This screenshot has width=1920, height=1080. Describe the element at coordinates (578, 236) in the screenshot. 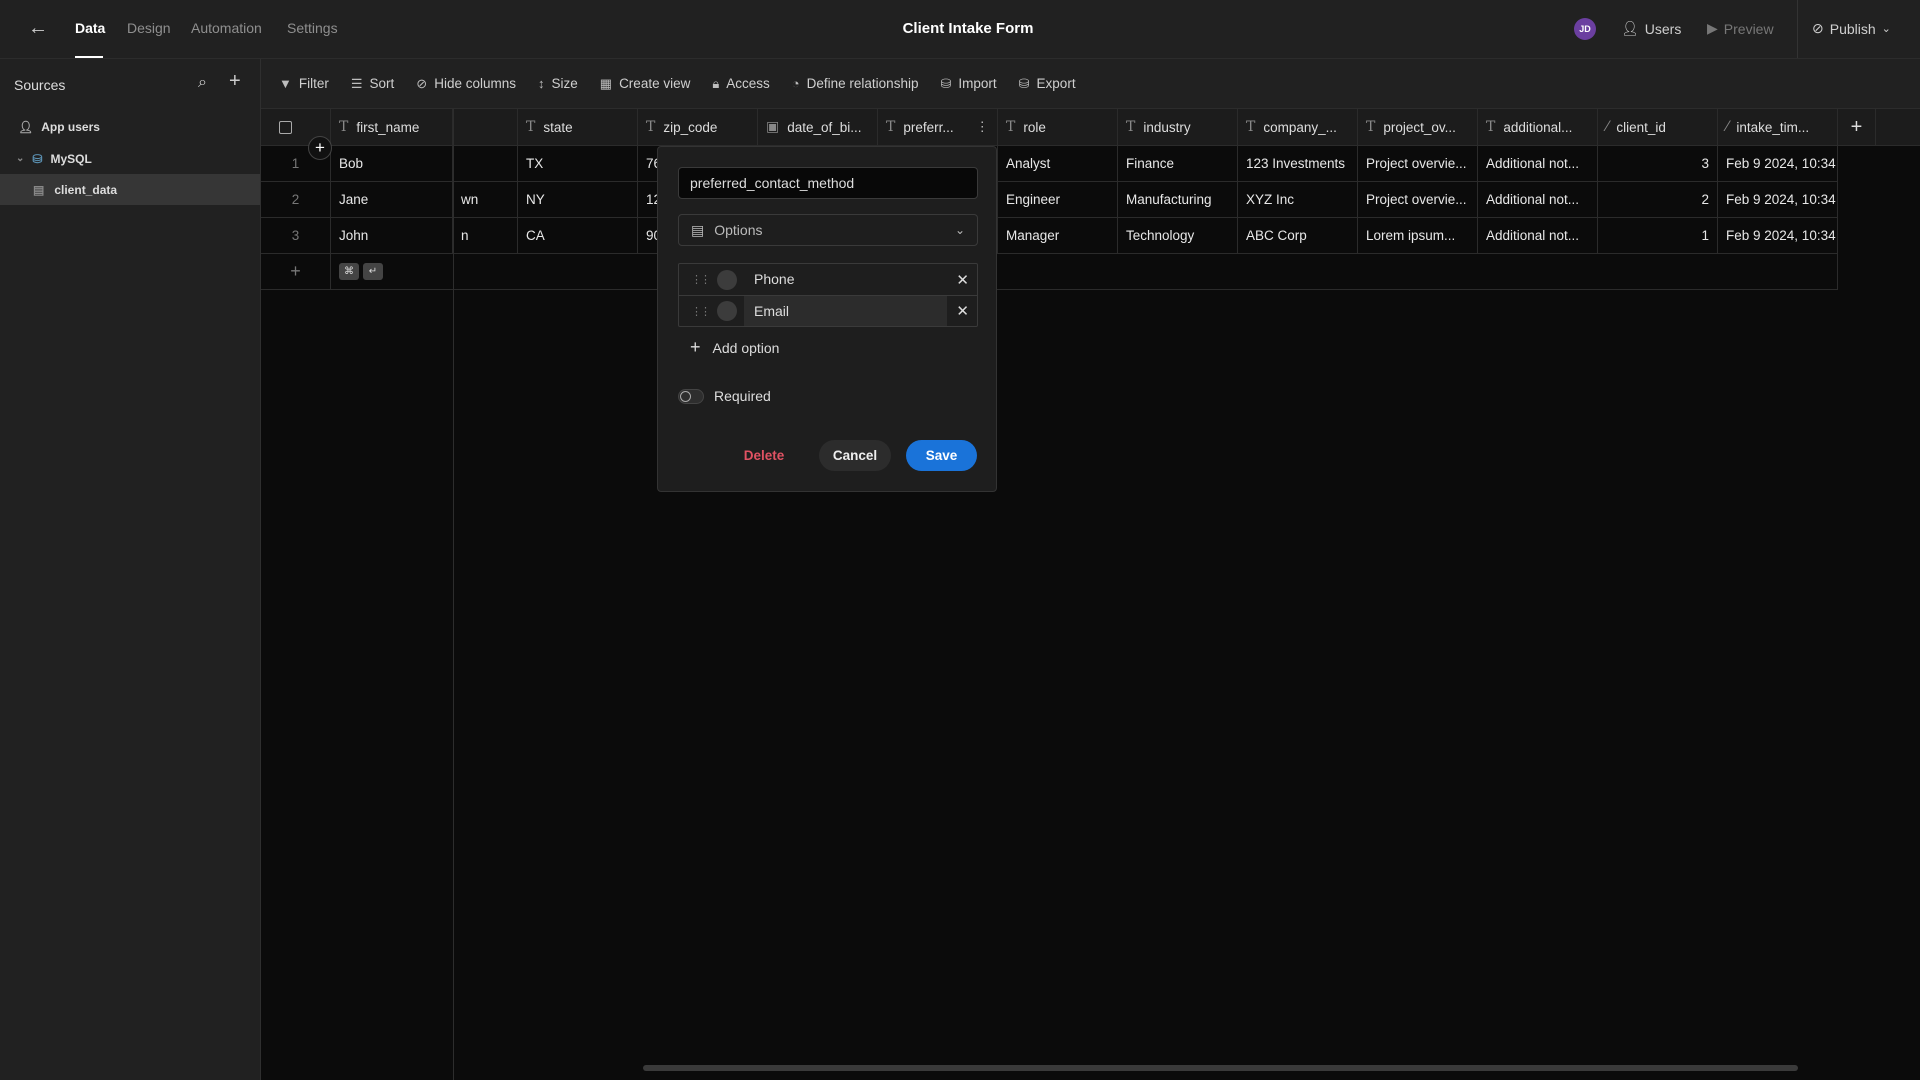

I see `table-cell: CA` at that location.